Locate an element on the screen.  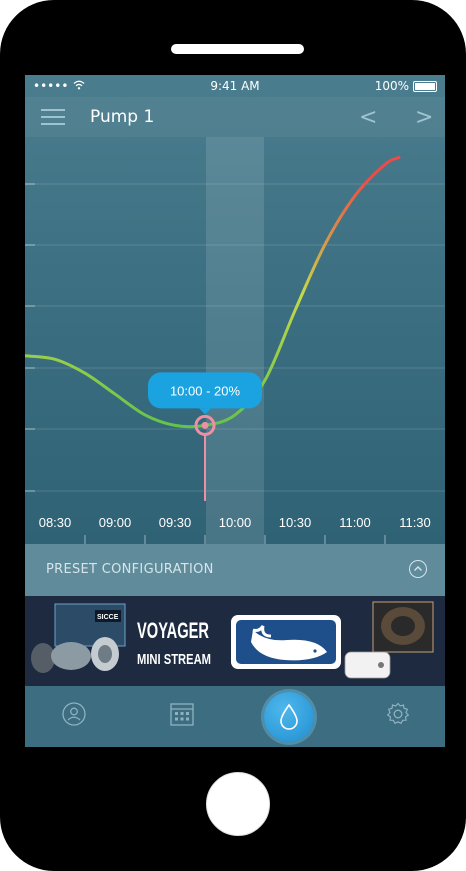
settings-icon is located at coordinates (398, 716).